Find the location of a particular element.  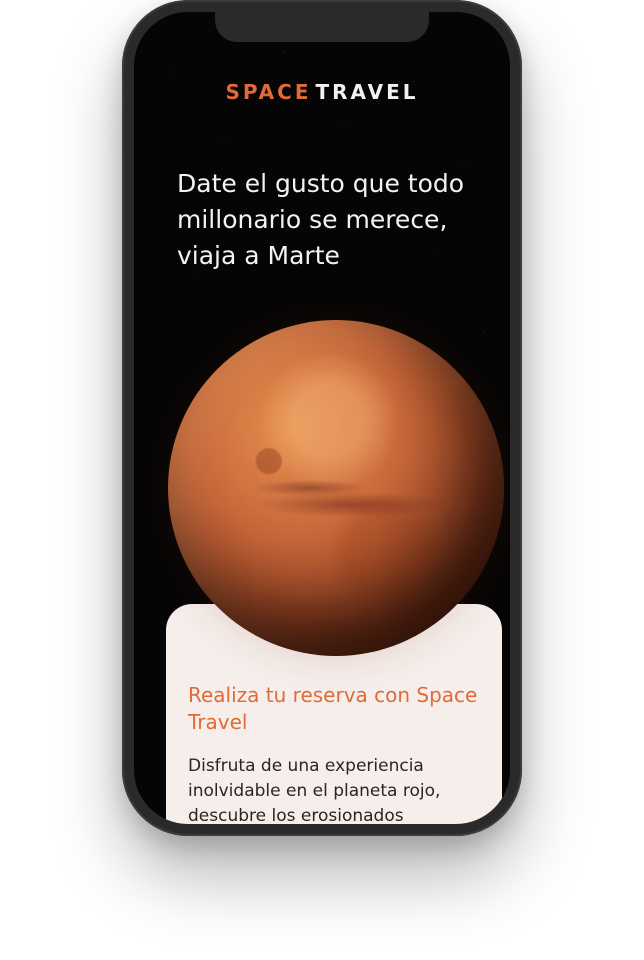

booking-card-title: Realiza tu reserva con Space Travel is located at coordinates (338, 709).